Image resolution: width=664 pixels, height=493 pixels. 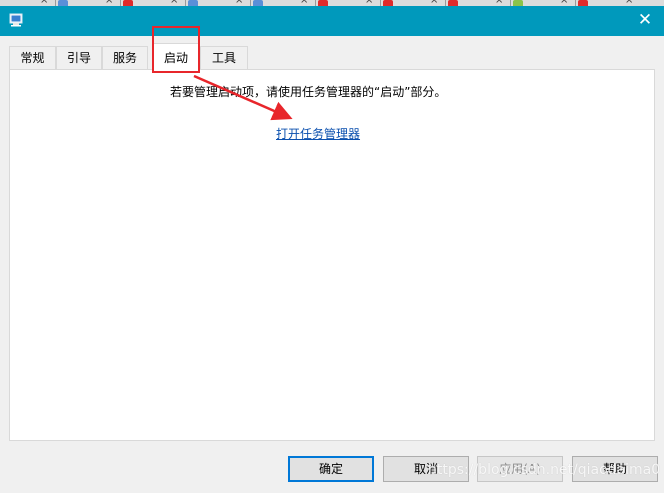 What do you see at coordinates (243, 97) in the screenshot?
I see `annotation-arrow` at bounding box center [243, 97].